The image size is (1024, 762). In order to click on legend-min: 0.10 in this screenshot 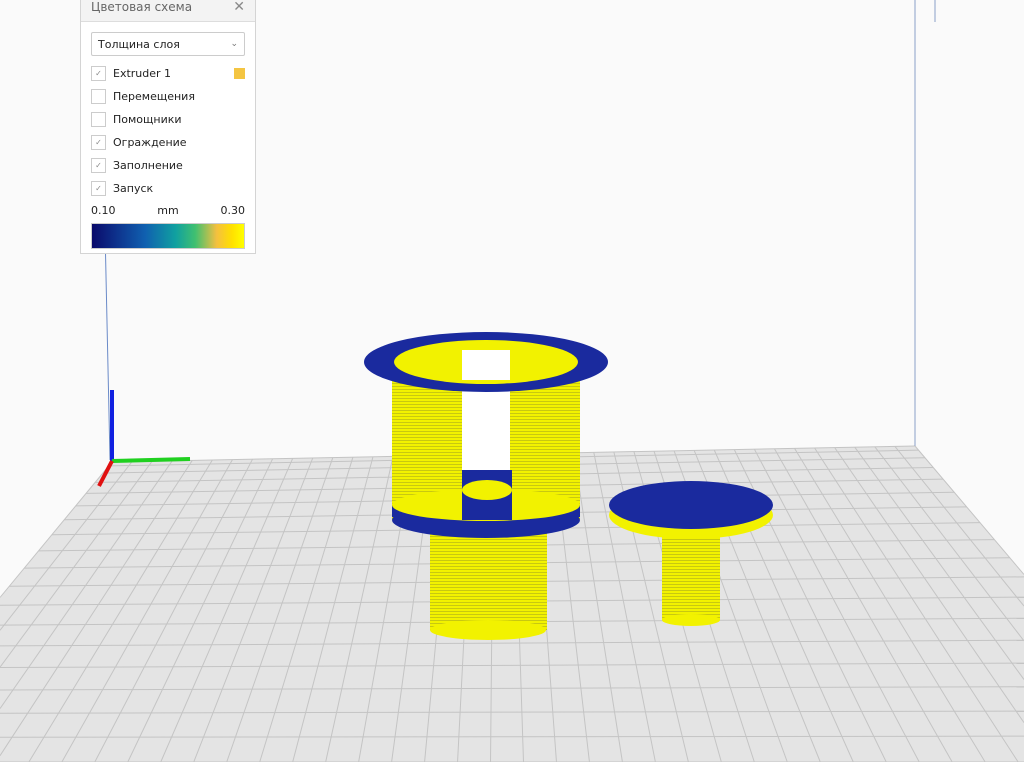, I will do `click(103, 210)`.